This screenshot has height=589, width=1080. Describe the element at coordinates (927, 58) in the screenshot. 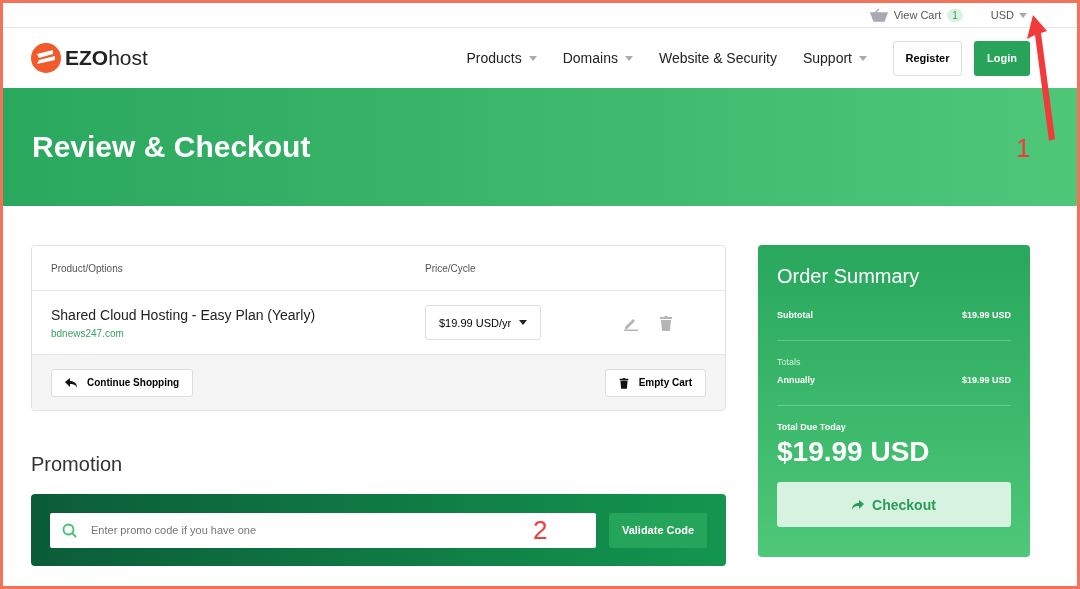

I see `register-button: Register` at that location.